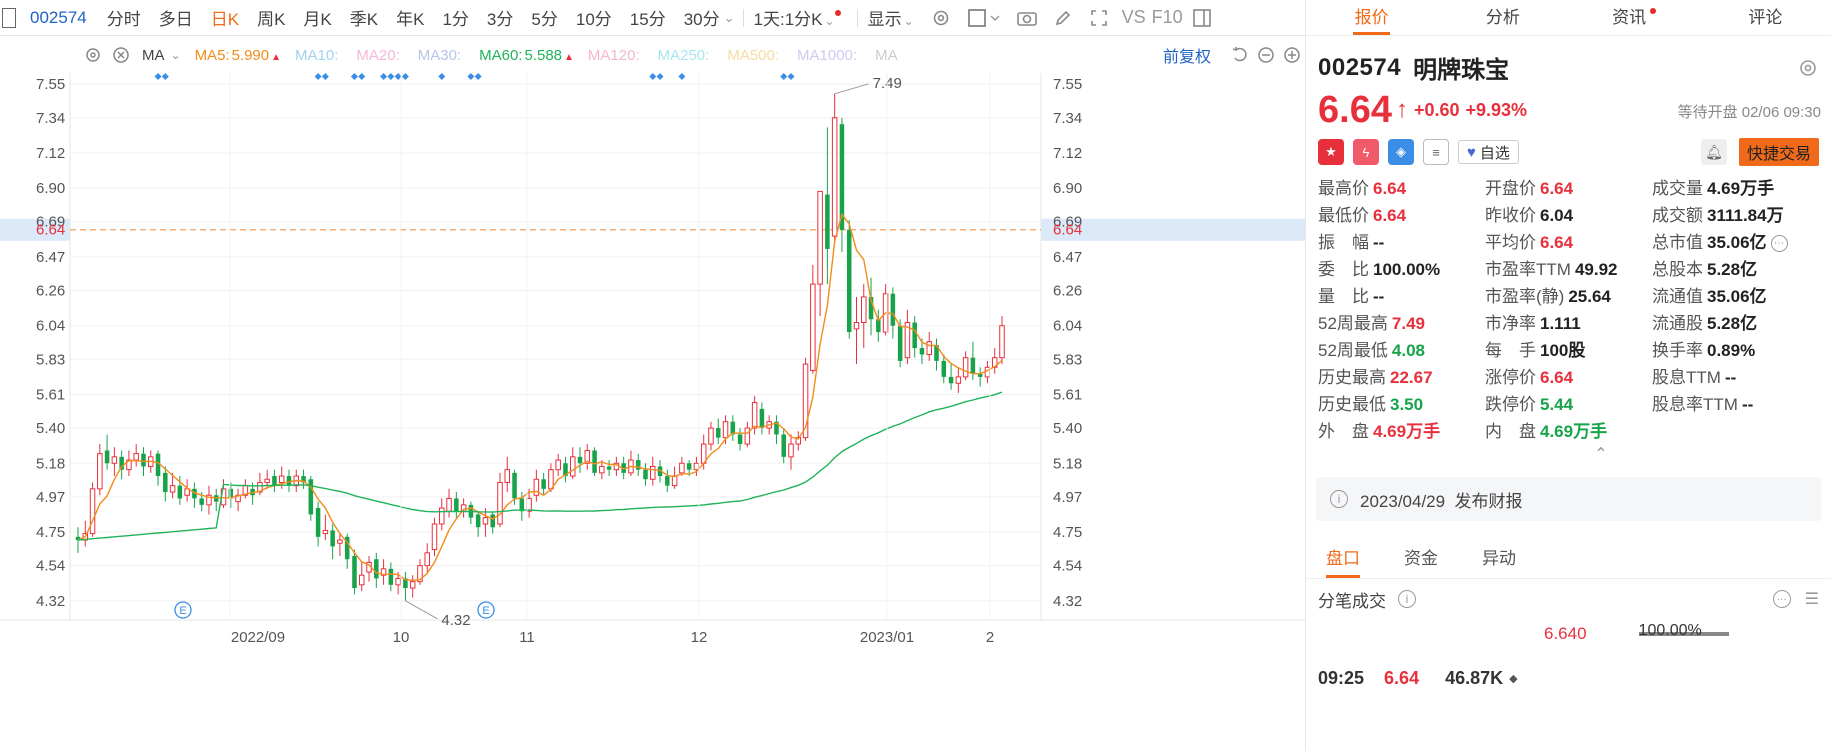 This screenshot has height=751, width=1831. What do you see at coordinates (318, 55) in the screenshot?
I see `ma-item: MA10:` at bounding box center [318, 55].